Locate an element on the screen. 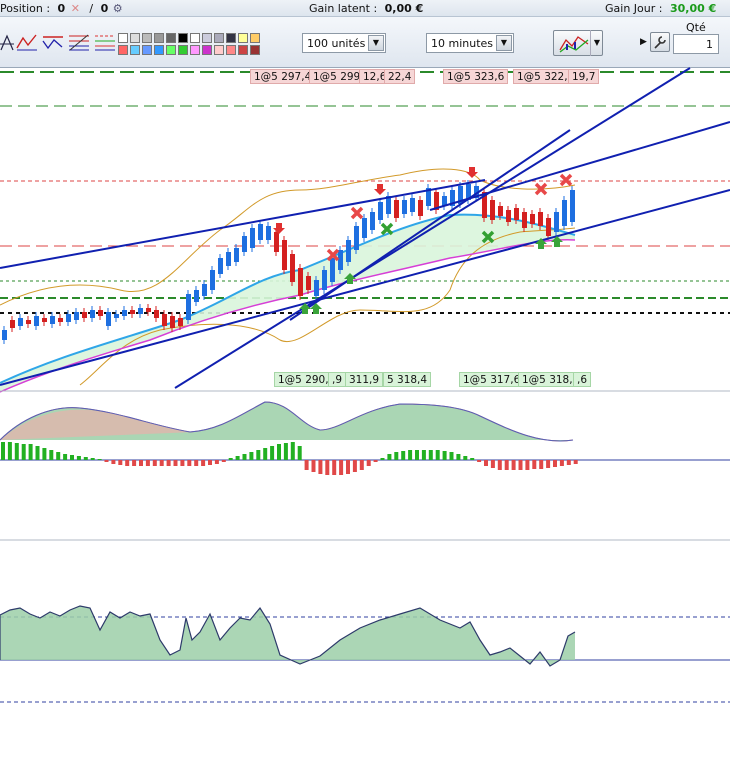 This screenshot has width=730, height=776. order-tag: 1@5 323,6 is located at coordinates (476, 76).